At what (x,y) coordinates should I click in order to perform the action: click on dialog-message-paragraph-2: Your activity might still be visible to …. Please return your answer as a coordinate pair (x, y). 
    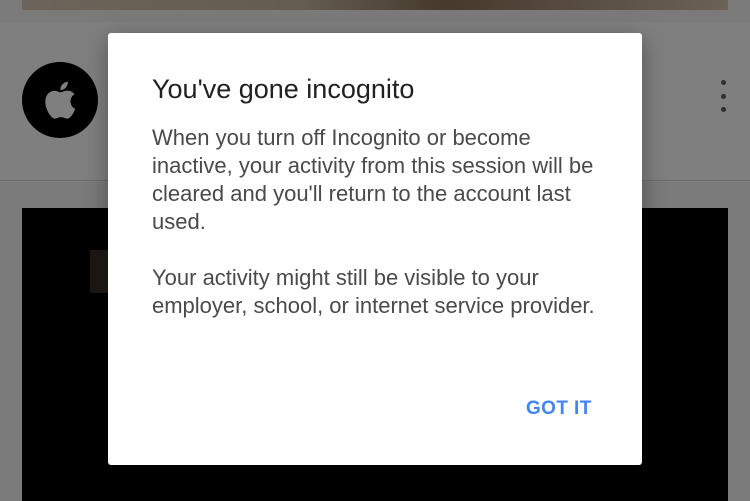
    Looking at the image, I should click on (373, 291).